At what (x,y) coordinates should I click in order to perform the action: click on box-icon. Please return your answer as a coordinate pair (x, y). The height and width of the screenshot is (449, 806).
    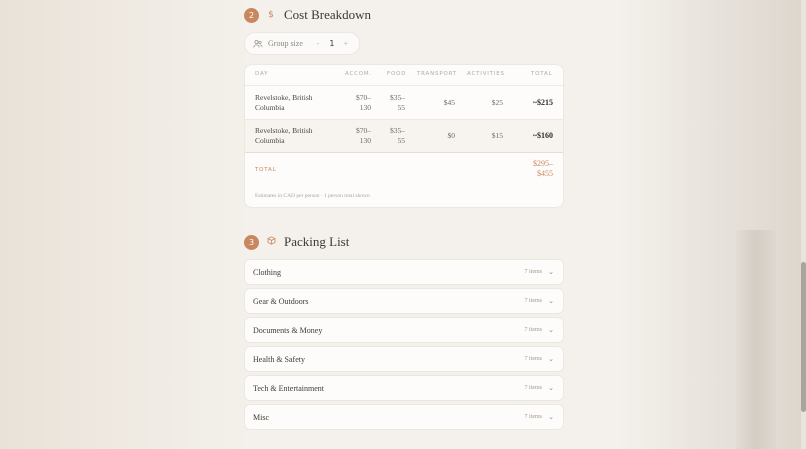
    Looking at the image, I should click on (271, 242).